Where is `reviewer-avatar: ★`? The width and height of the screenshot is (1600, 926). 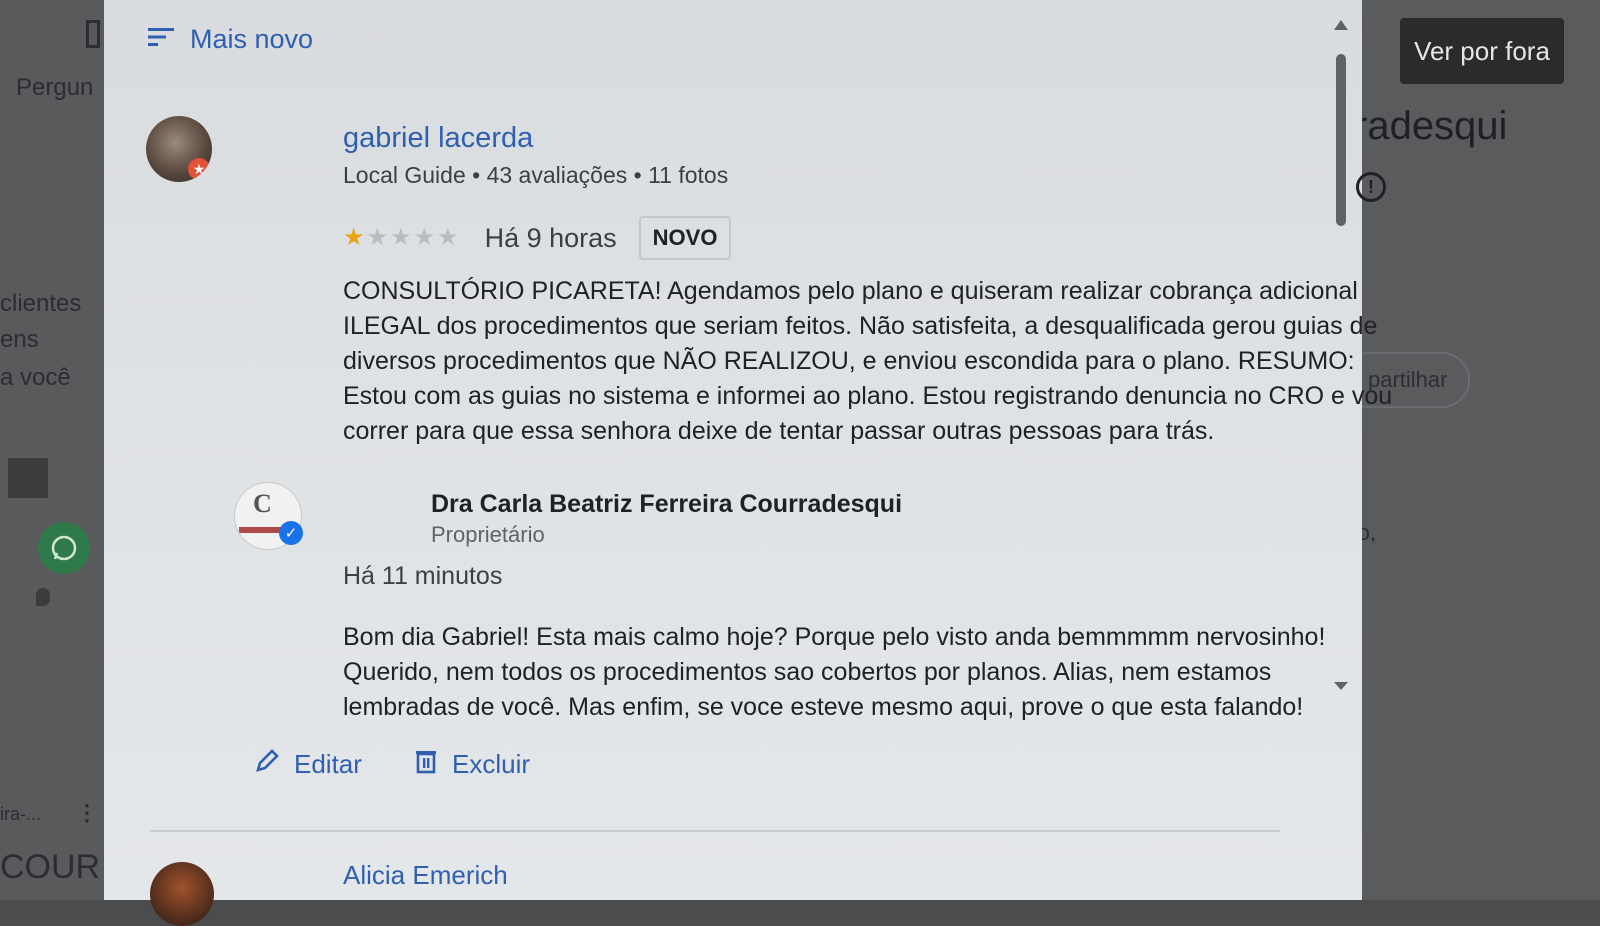
reviewer-avatar: ★ is located at coordinates (179, 149).